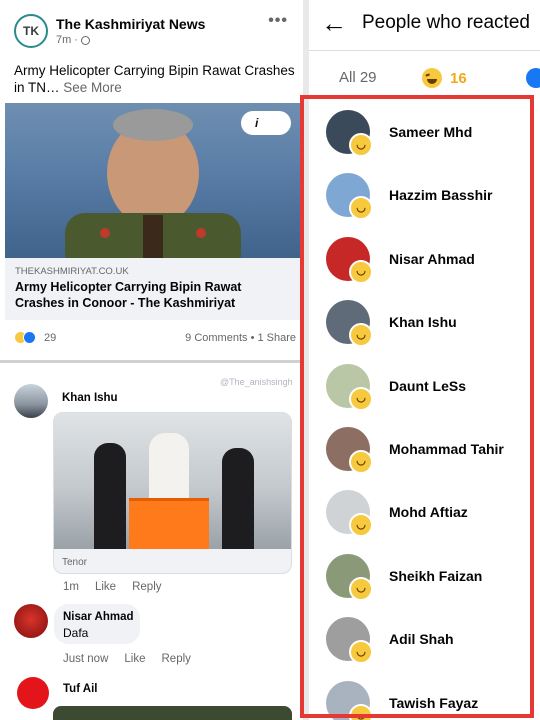 Image resolution: width=540 pixels, height=720 pixels. I want to click on globe-icon, so click(85, 40).